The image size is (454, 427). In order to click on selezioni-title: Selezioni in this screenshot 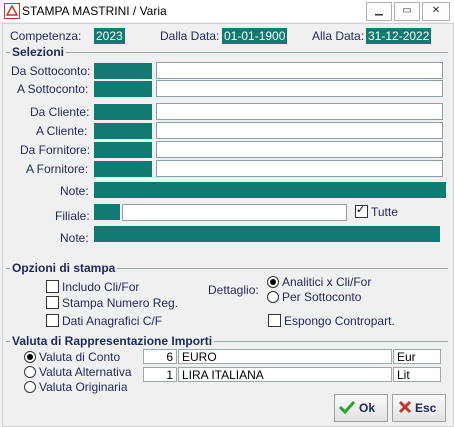, I will do `click(38, 52)`.